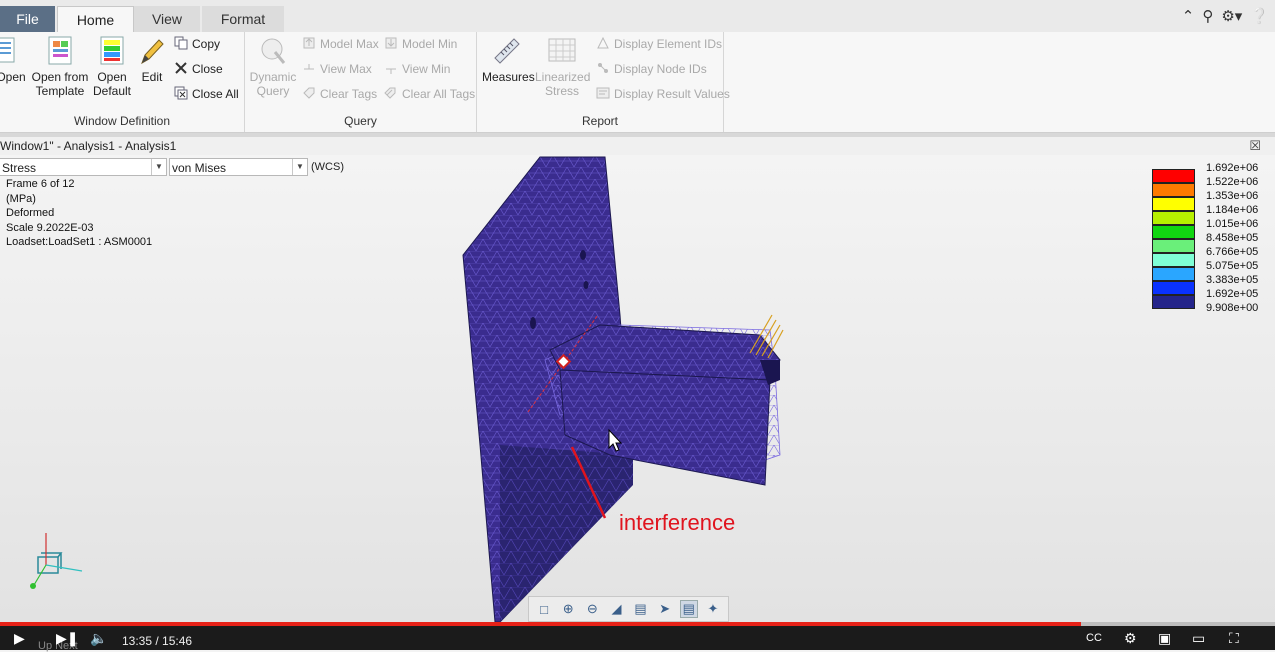 This screenshot has height=652, width=1275. I want to click on model-max-label: Model Max, so click(349, 44).